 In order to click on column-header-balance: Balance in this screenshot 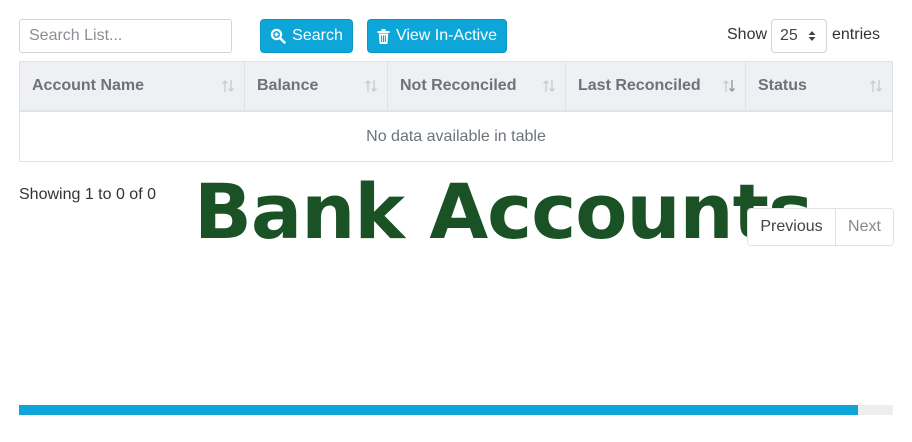, I will do `click(316, 86)`.